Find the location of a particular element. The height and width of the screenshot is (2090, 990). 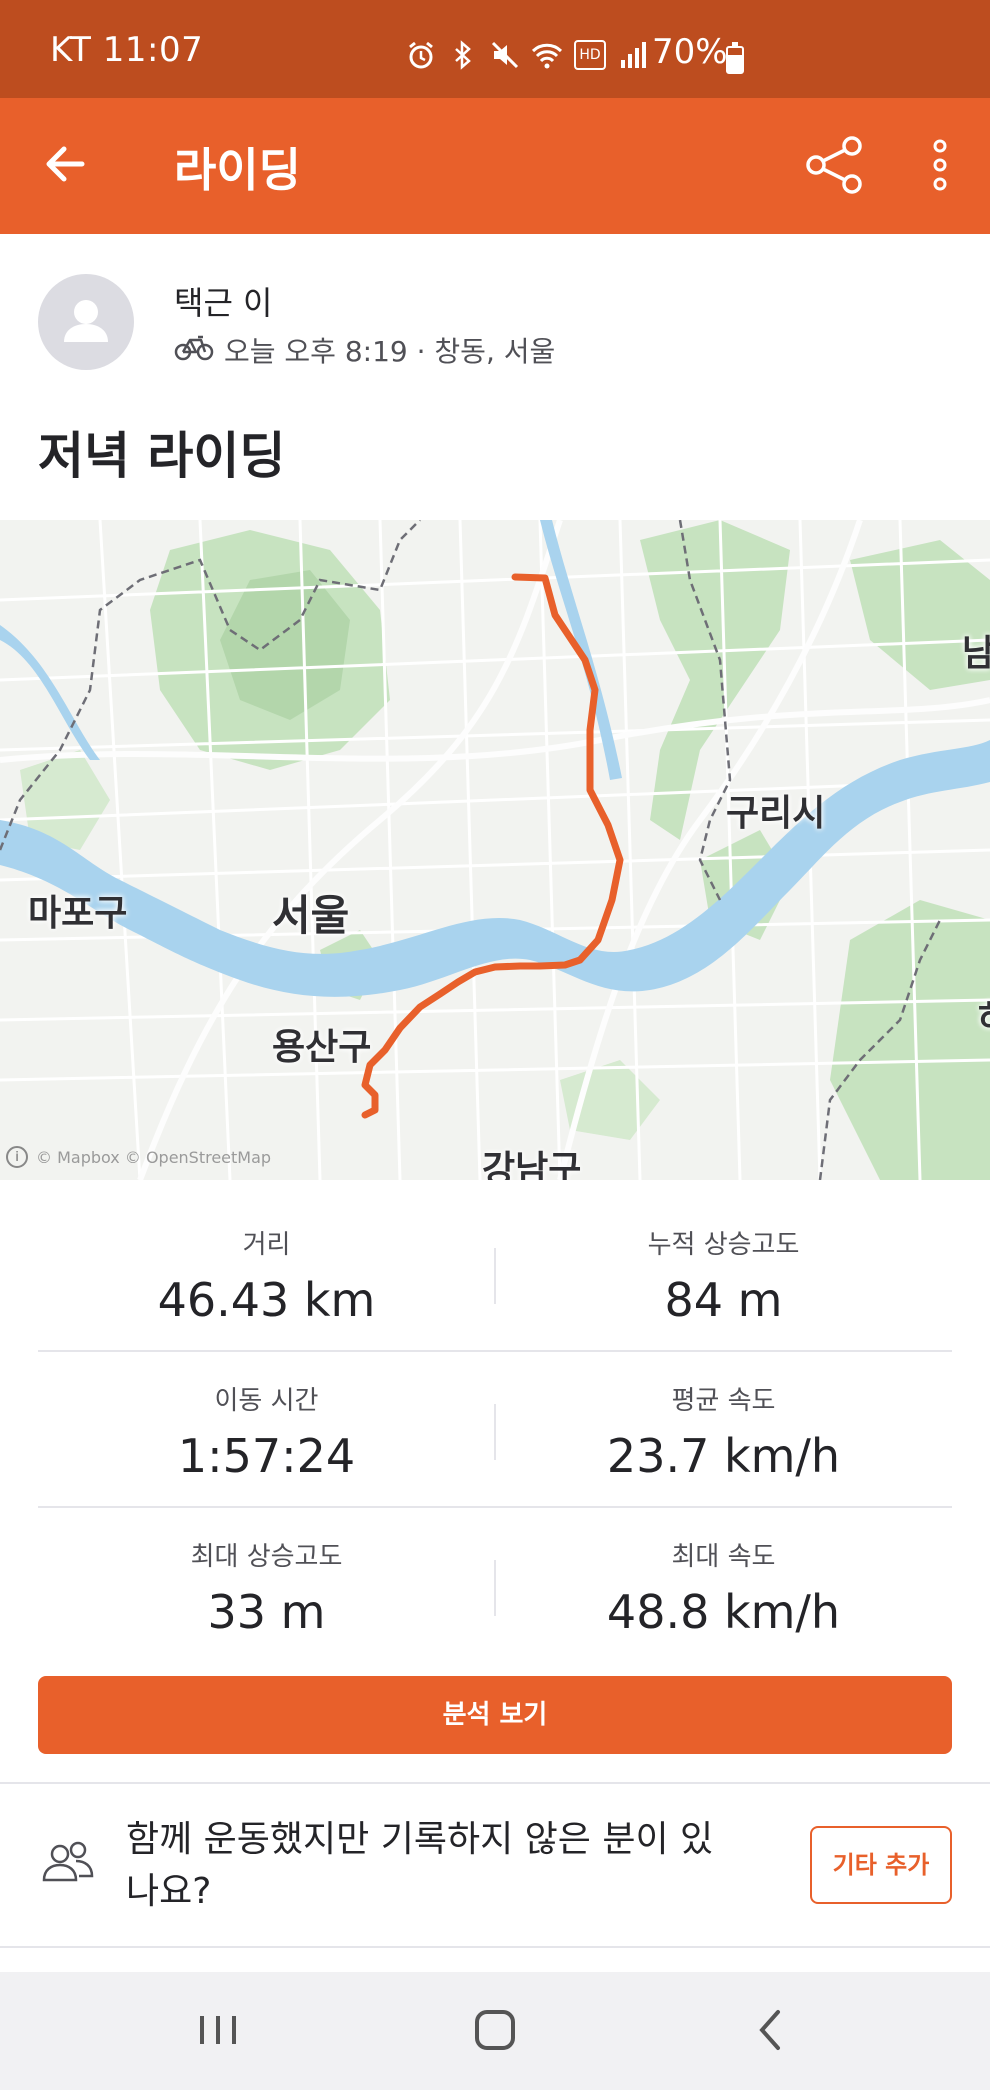

recents-icon is located at coordinates (218, 2030).